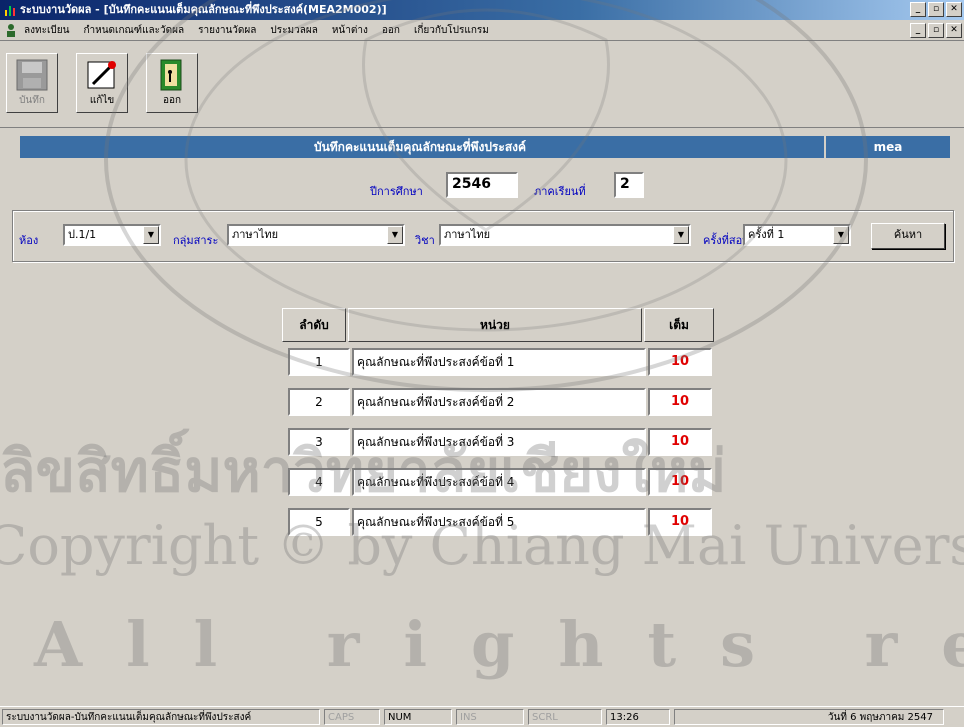 The height and width of the screenshot is (727, 964). What do you see at coordinates (499, 362) in the screenshot?
I see `table-cell-unit: คุณลักษณะที่พึงประสงค์ข้อที่ 1` at bounding box center [499, 362].